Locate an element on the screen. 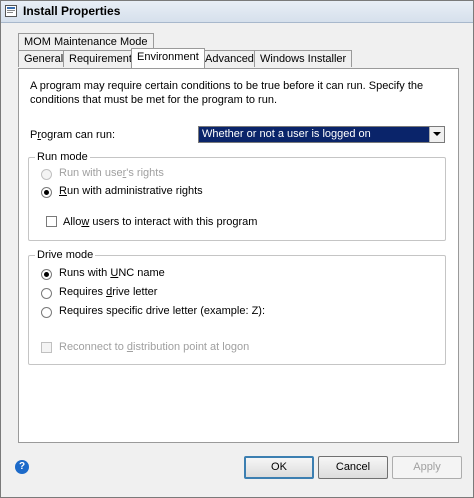 This screenshot has width=474, height=498. run-user-rights-label: Run with user's rights is located at coordinates (111, 173).